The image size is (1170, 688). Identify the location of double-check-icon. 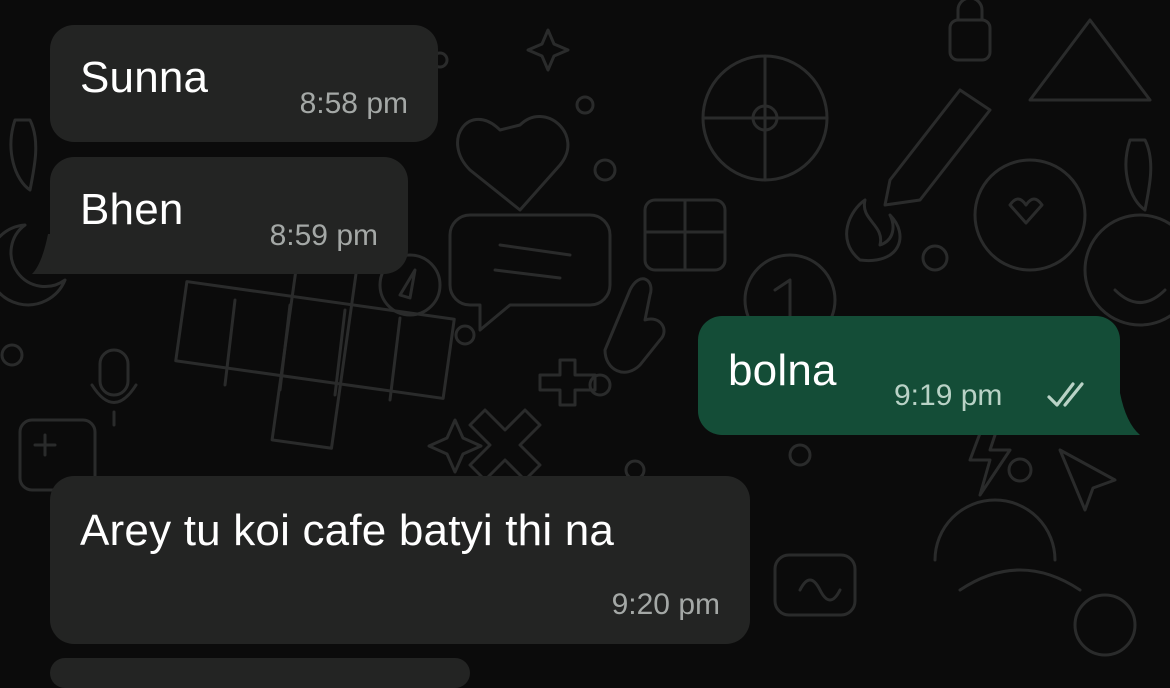
(1065, 394).